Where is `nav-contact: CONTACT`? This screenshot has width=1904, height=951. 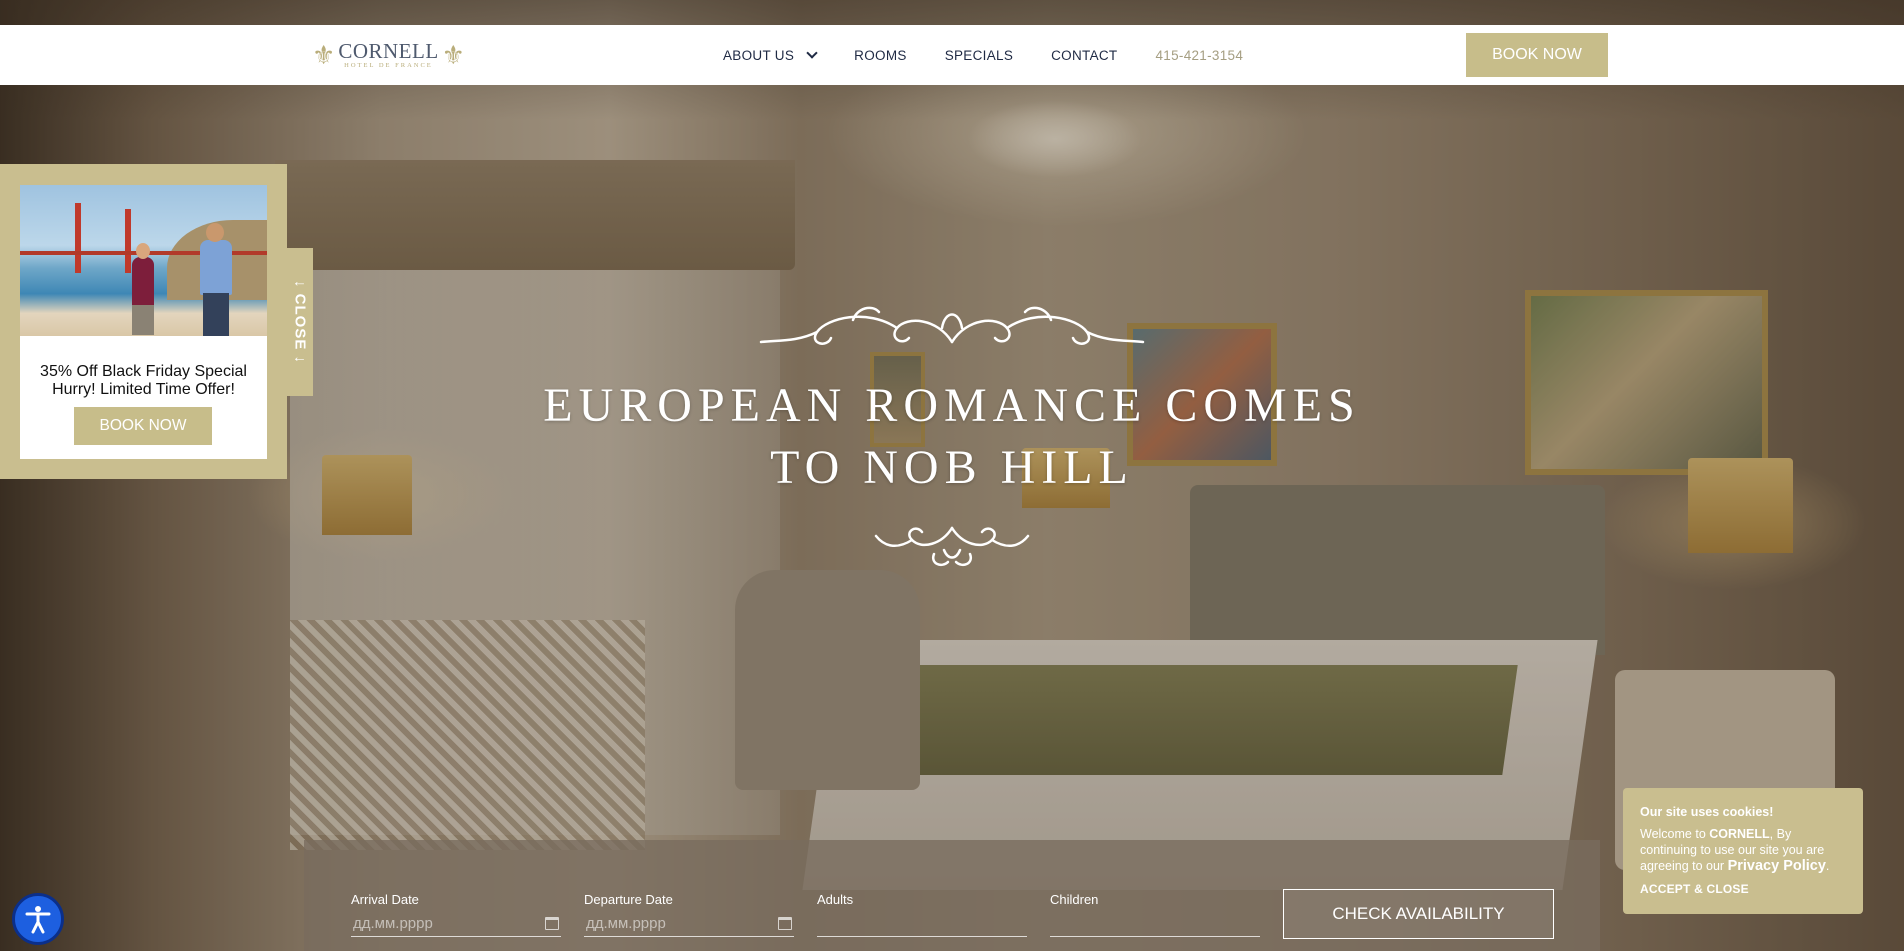
nav-contact: CONTACT is located at coordinates (1084, 55).